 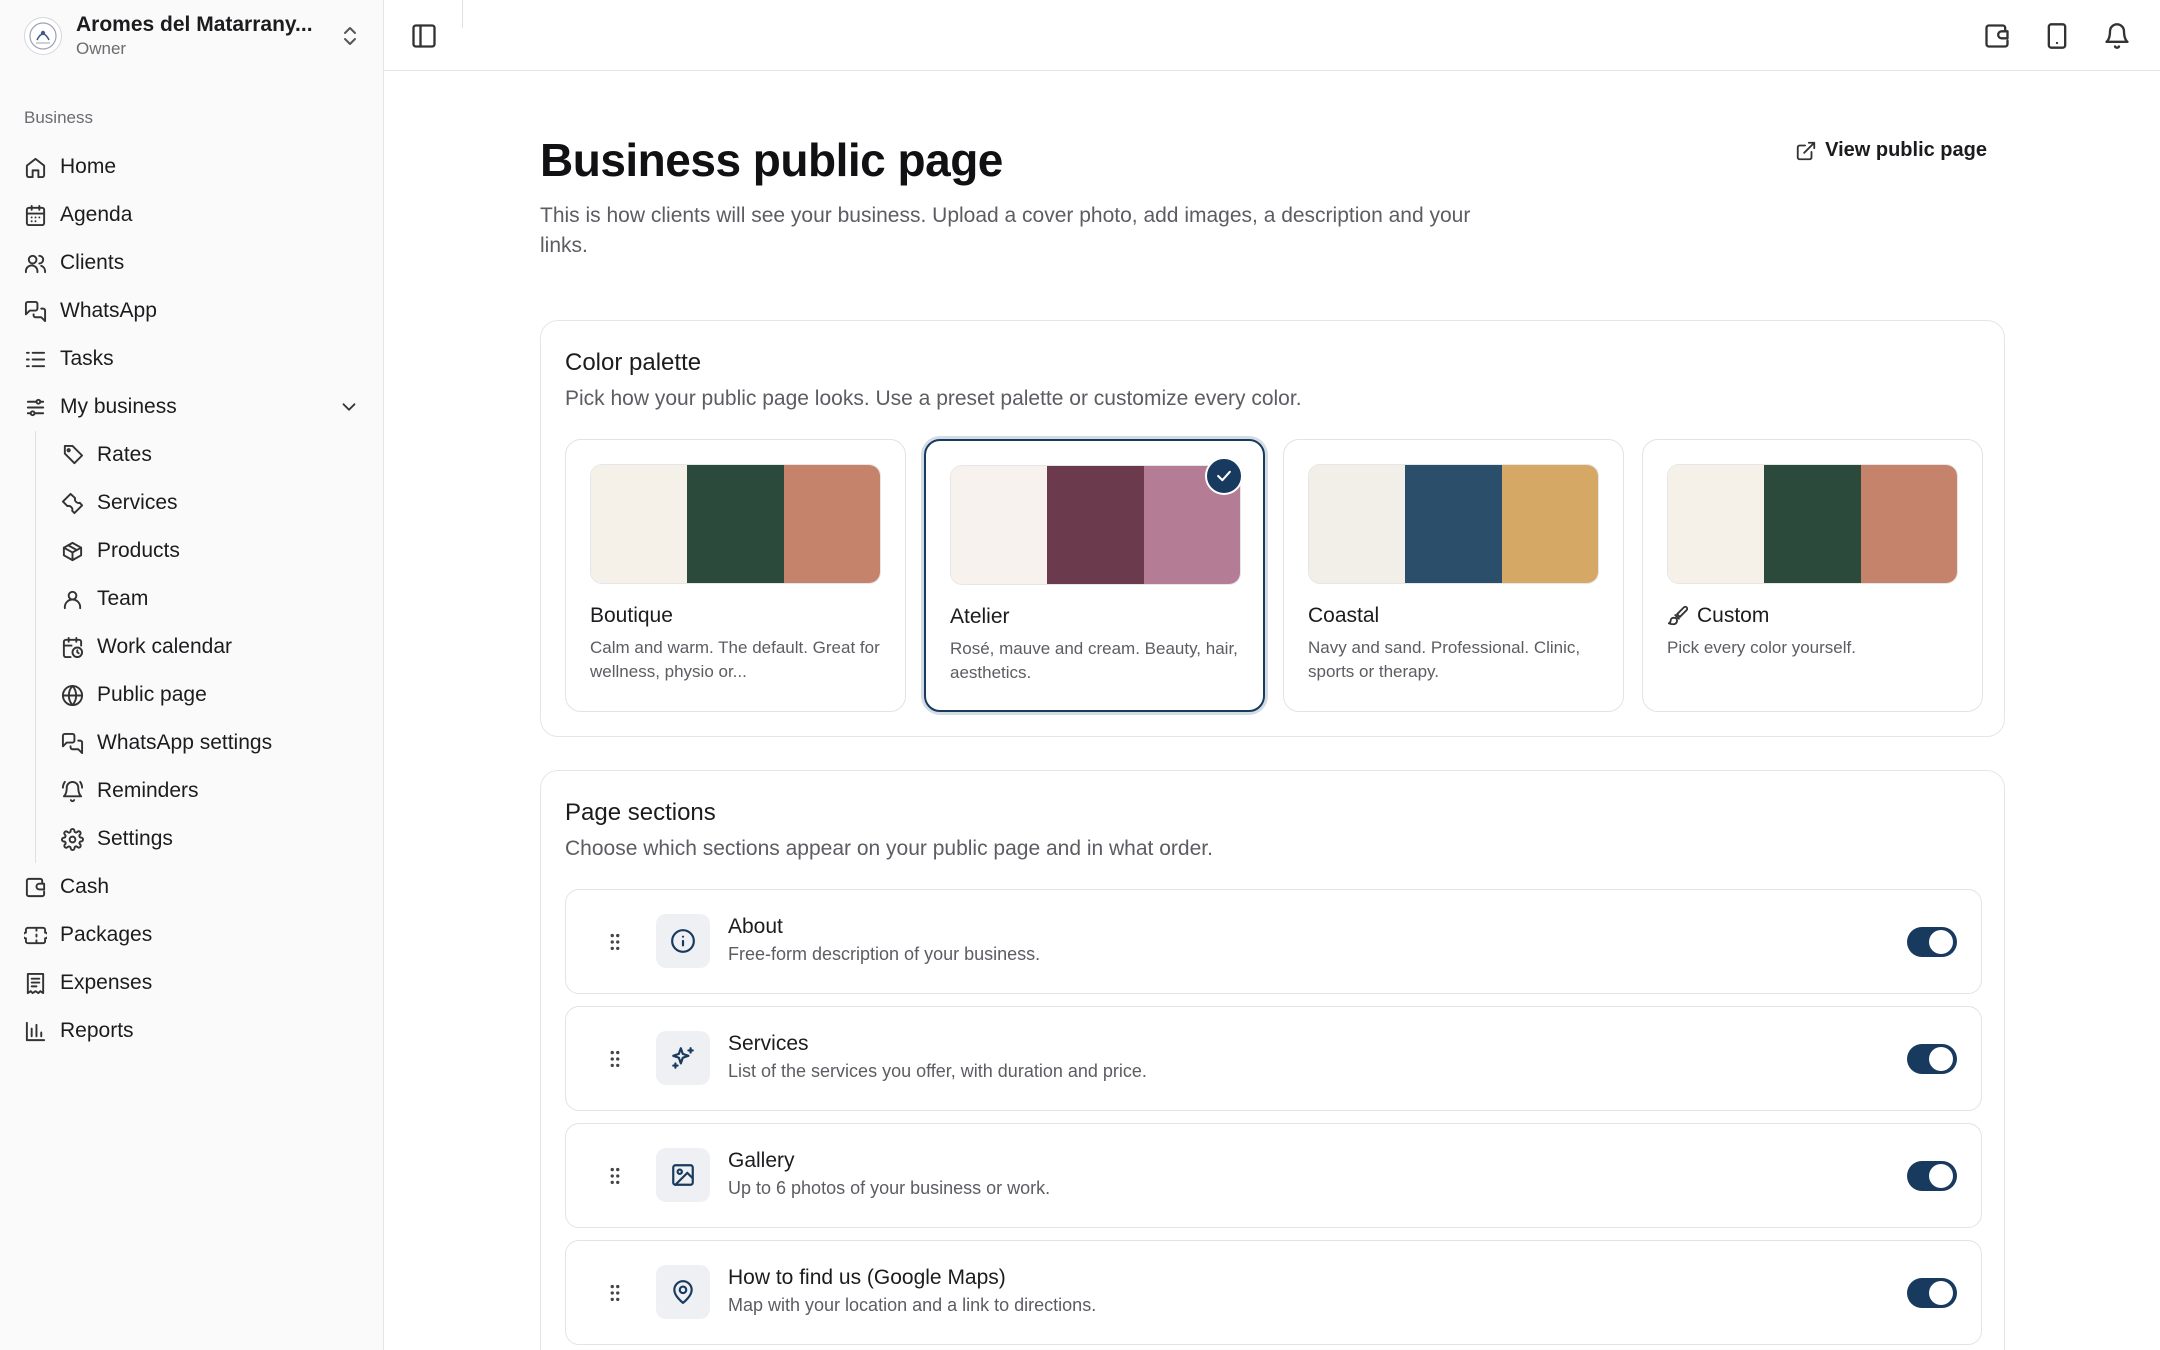 What do you see at coordinates (35, 311) in the screenshot?
I see `chat-icon` at bounding box center [35, 311].